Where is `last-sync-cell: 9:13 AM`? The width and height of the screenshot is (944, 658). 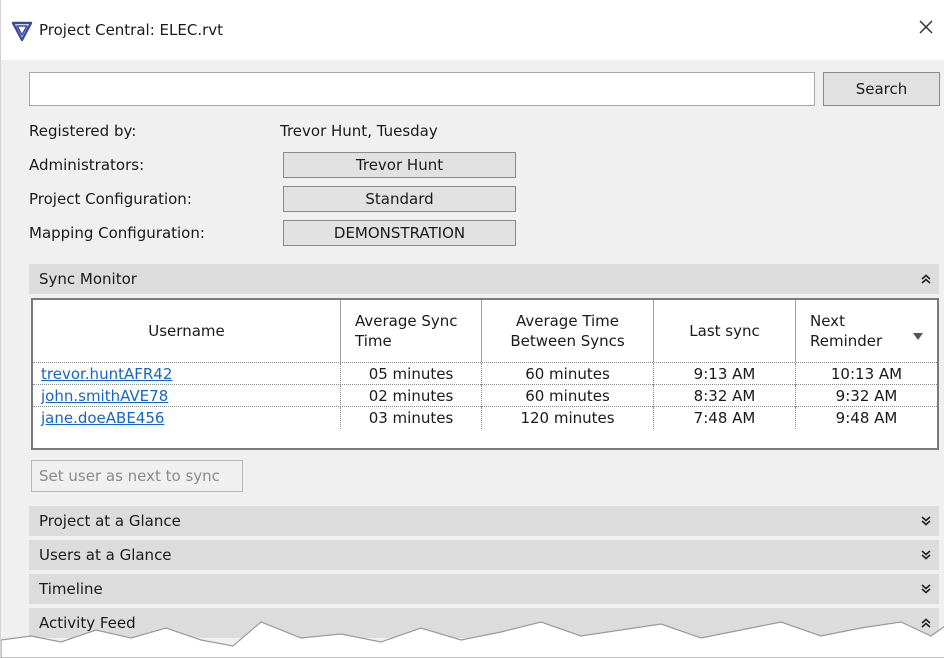
last-sync-cell: 9:13 AM is located at coordinates (725, 374).